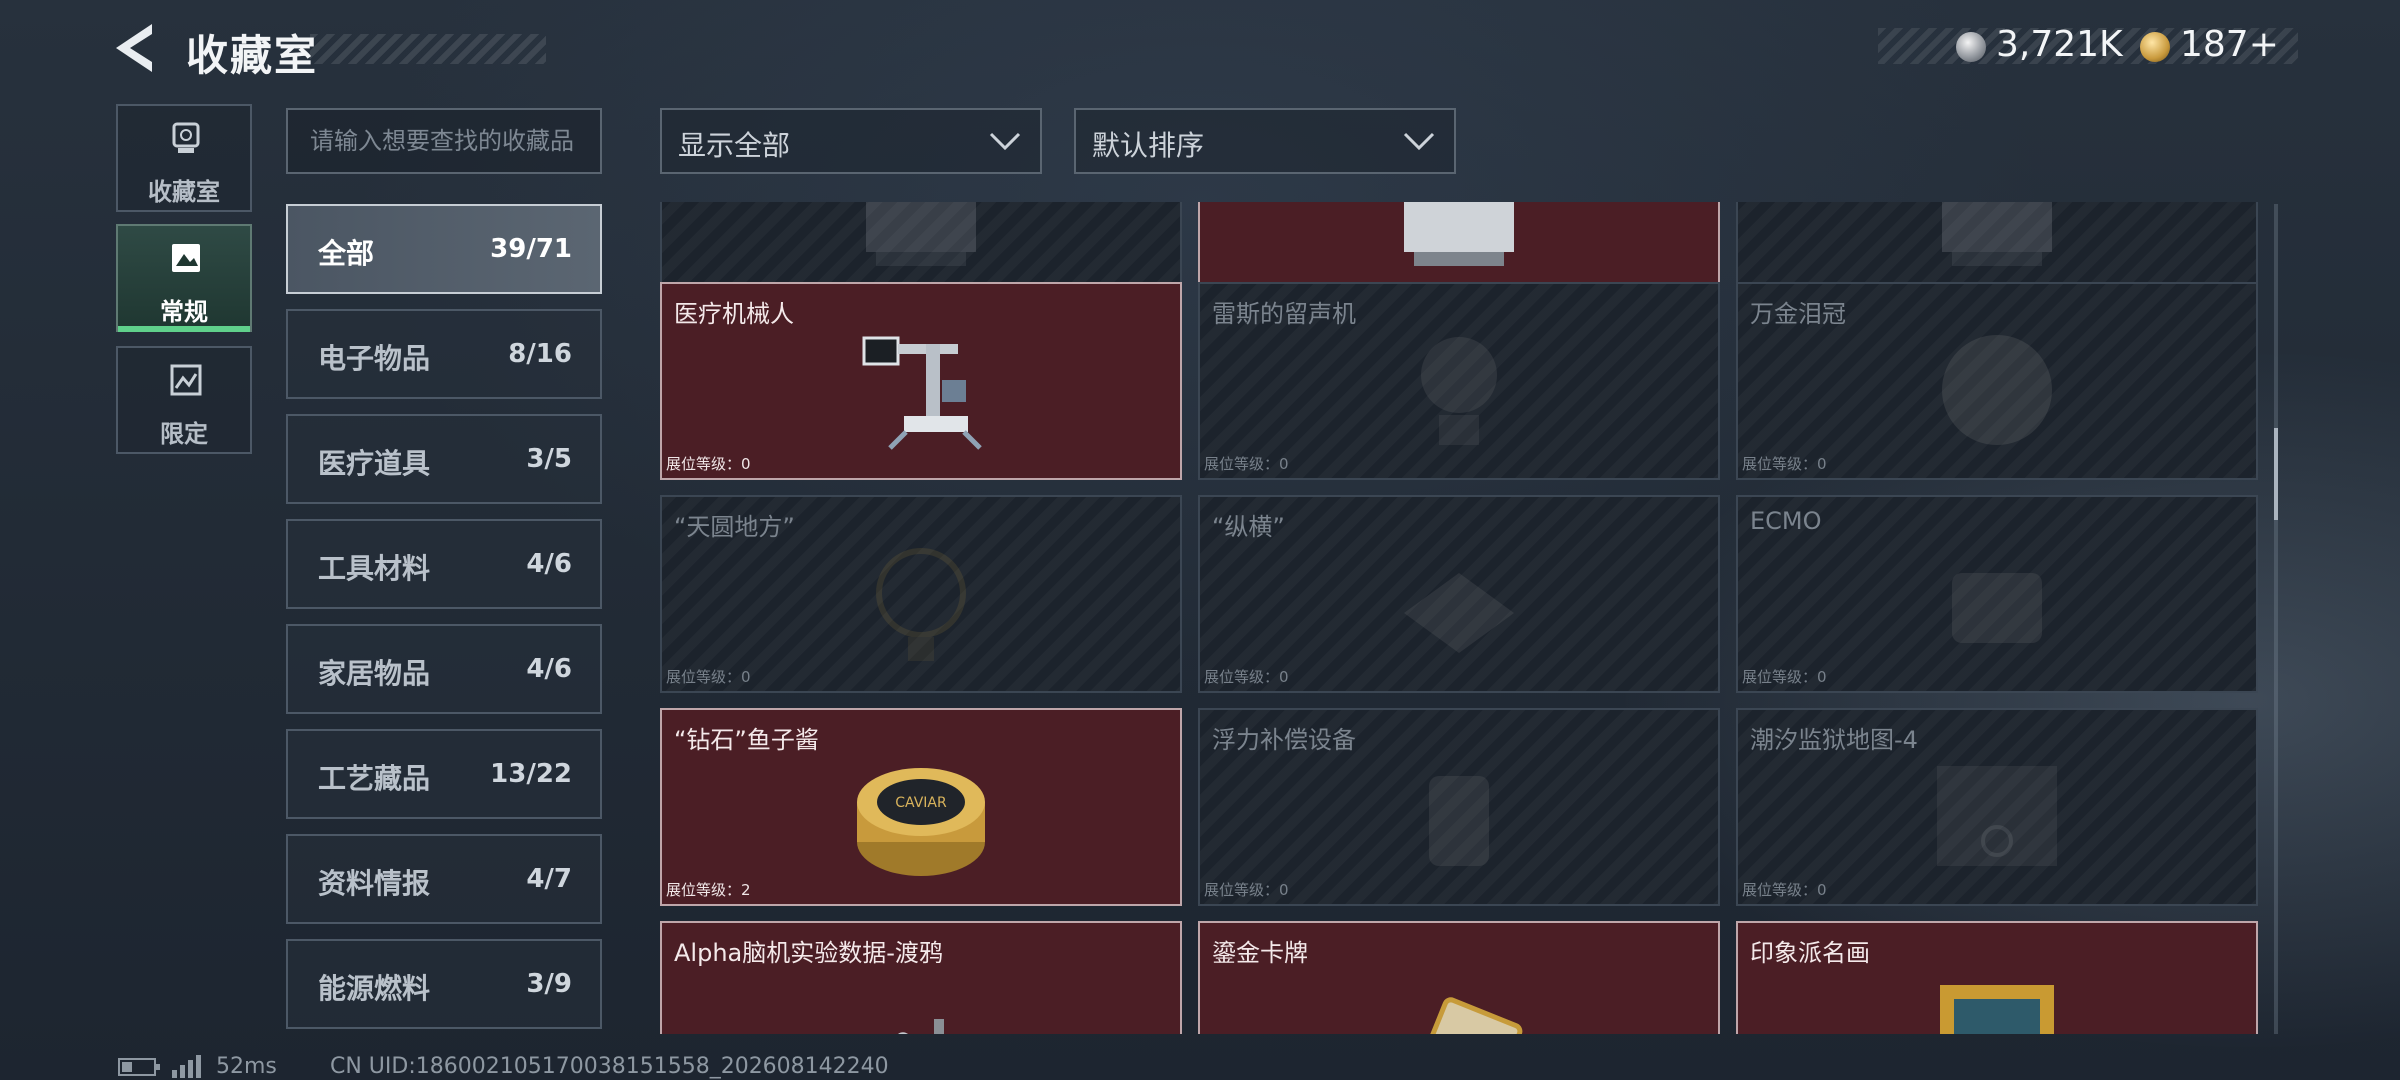 This screenshot has height=1080, width=2400. What do you see at coordinates (2059, 44) in the screenshot?
I see `silver-currency-value: 3,721K` at bounding box center [2059, 44].